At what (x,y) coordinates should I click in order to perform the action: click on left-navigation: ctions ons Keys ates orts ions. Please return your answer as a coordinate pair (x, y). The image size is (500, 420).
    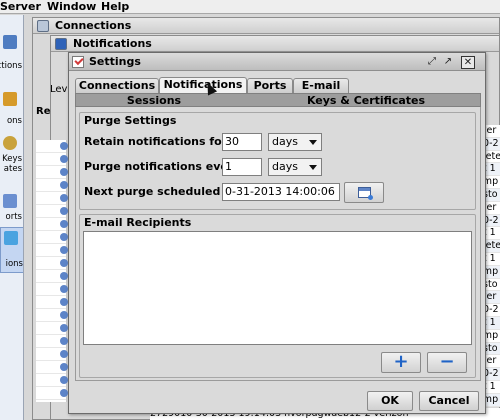
    Looking at the image, I should click on (12, 217).